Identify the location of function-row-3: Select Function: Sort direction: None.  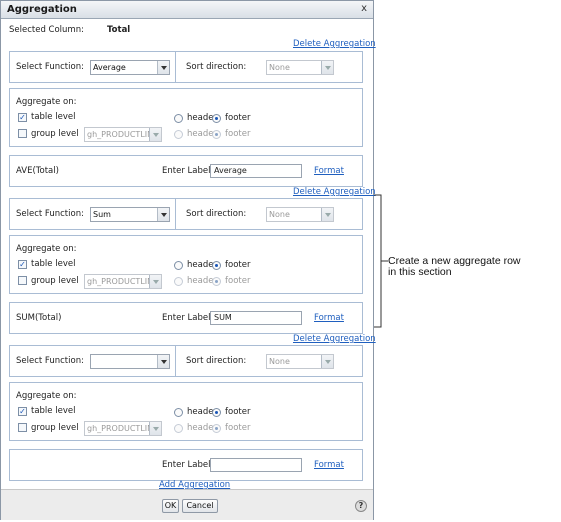
(186, 361).